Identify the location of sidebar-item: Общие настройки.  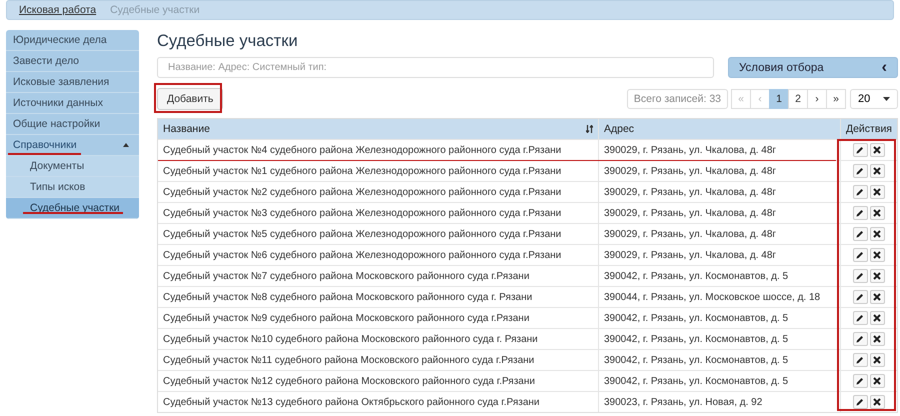
(72, 124).